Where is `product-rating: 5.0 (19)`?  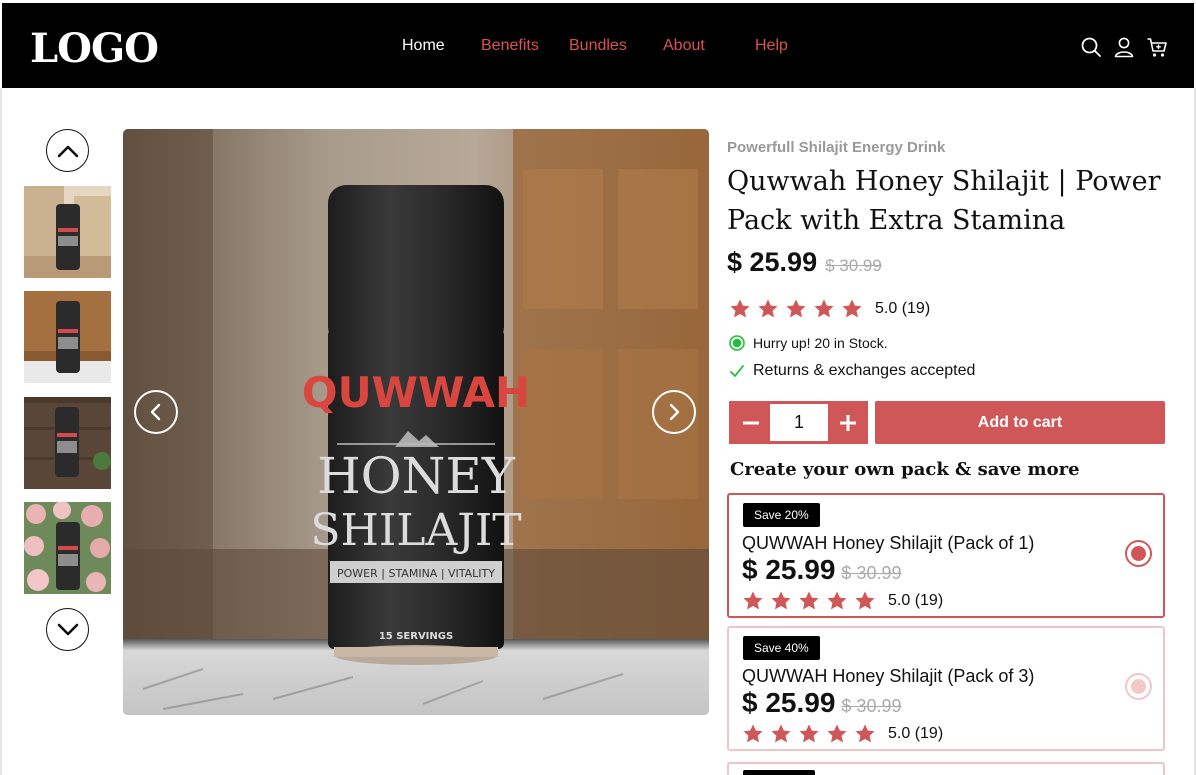 product-rating: 5.0 (19) is located at coordinates (829, 309).